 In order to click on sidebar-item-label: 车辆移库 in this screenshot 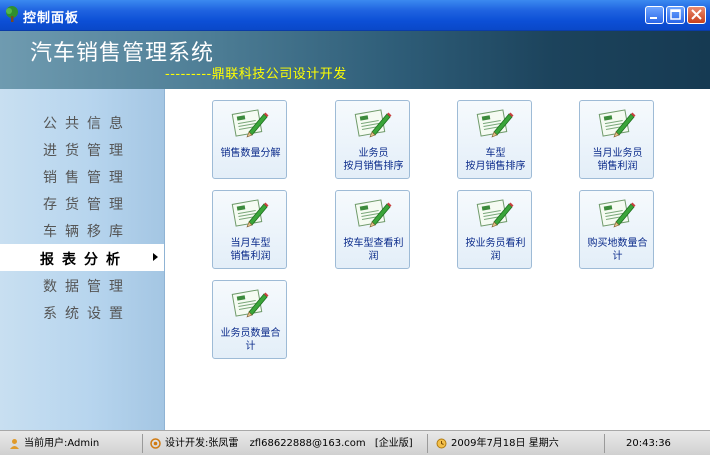, I will do `click(87, 232)`.